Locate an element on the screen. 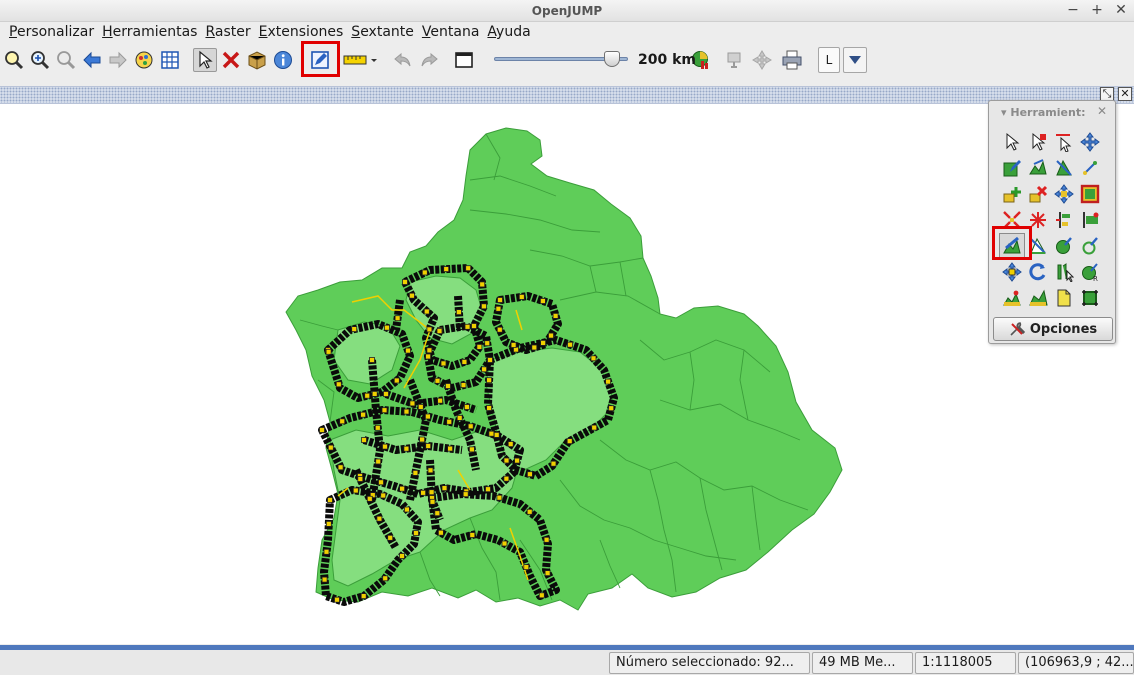  delete-red-x-icon is located at coordinates (231, 60).